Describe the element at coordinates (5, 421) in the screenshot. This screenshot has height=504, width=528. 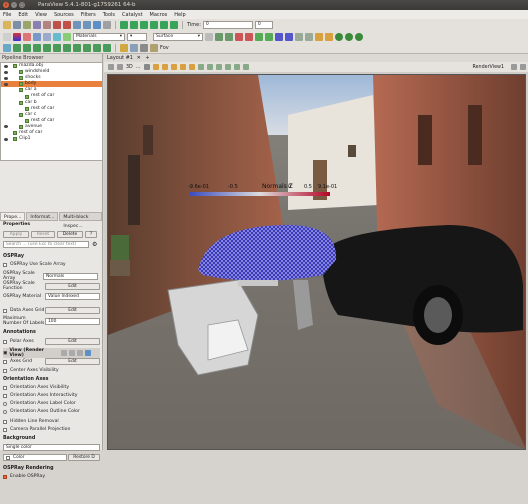
I see `hidden-line-checkbox` at that location.